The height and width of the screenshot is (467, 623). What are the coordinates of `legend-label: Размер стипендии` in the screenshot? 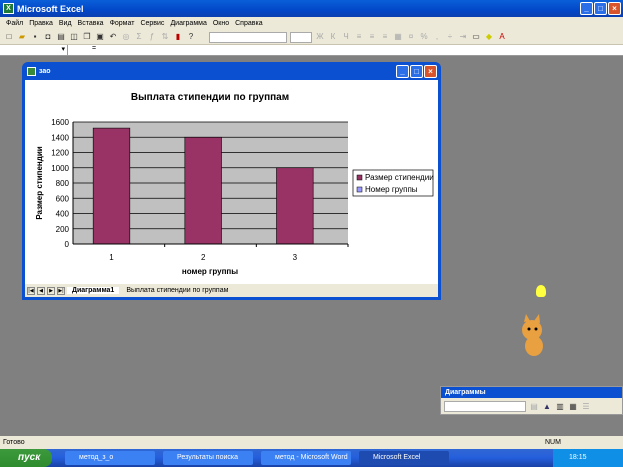 It's located at (399, 177).